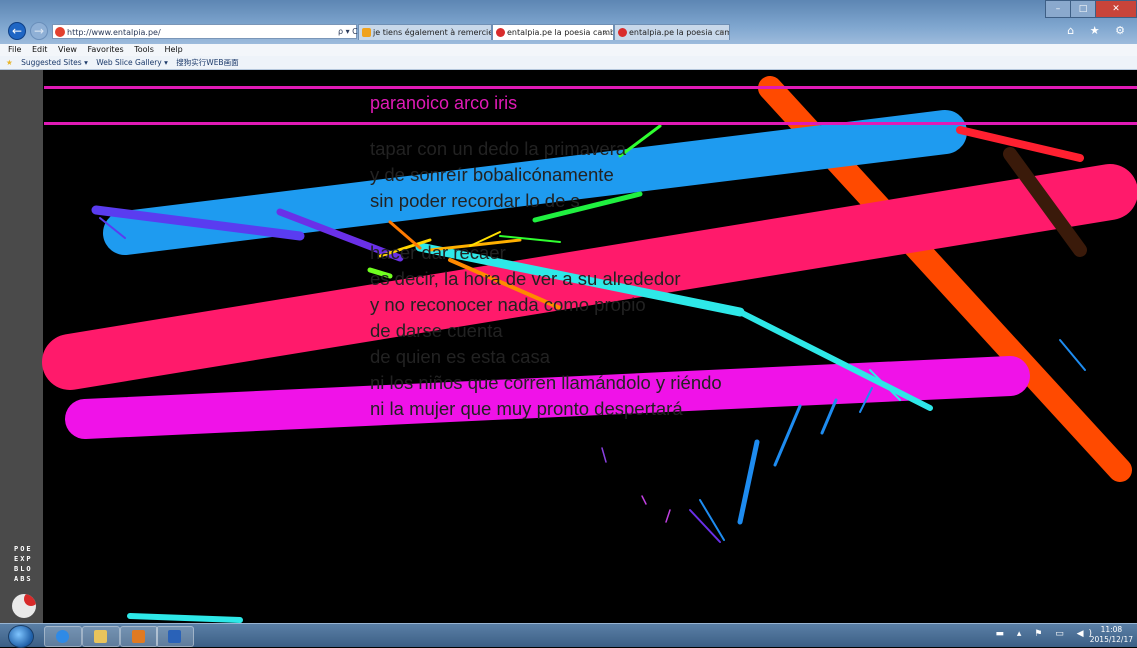  I want to click on fav-web-page: 搜狗实行WEB画面, so click(207, 62).